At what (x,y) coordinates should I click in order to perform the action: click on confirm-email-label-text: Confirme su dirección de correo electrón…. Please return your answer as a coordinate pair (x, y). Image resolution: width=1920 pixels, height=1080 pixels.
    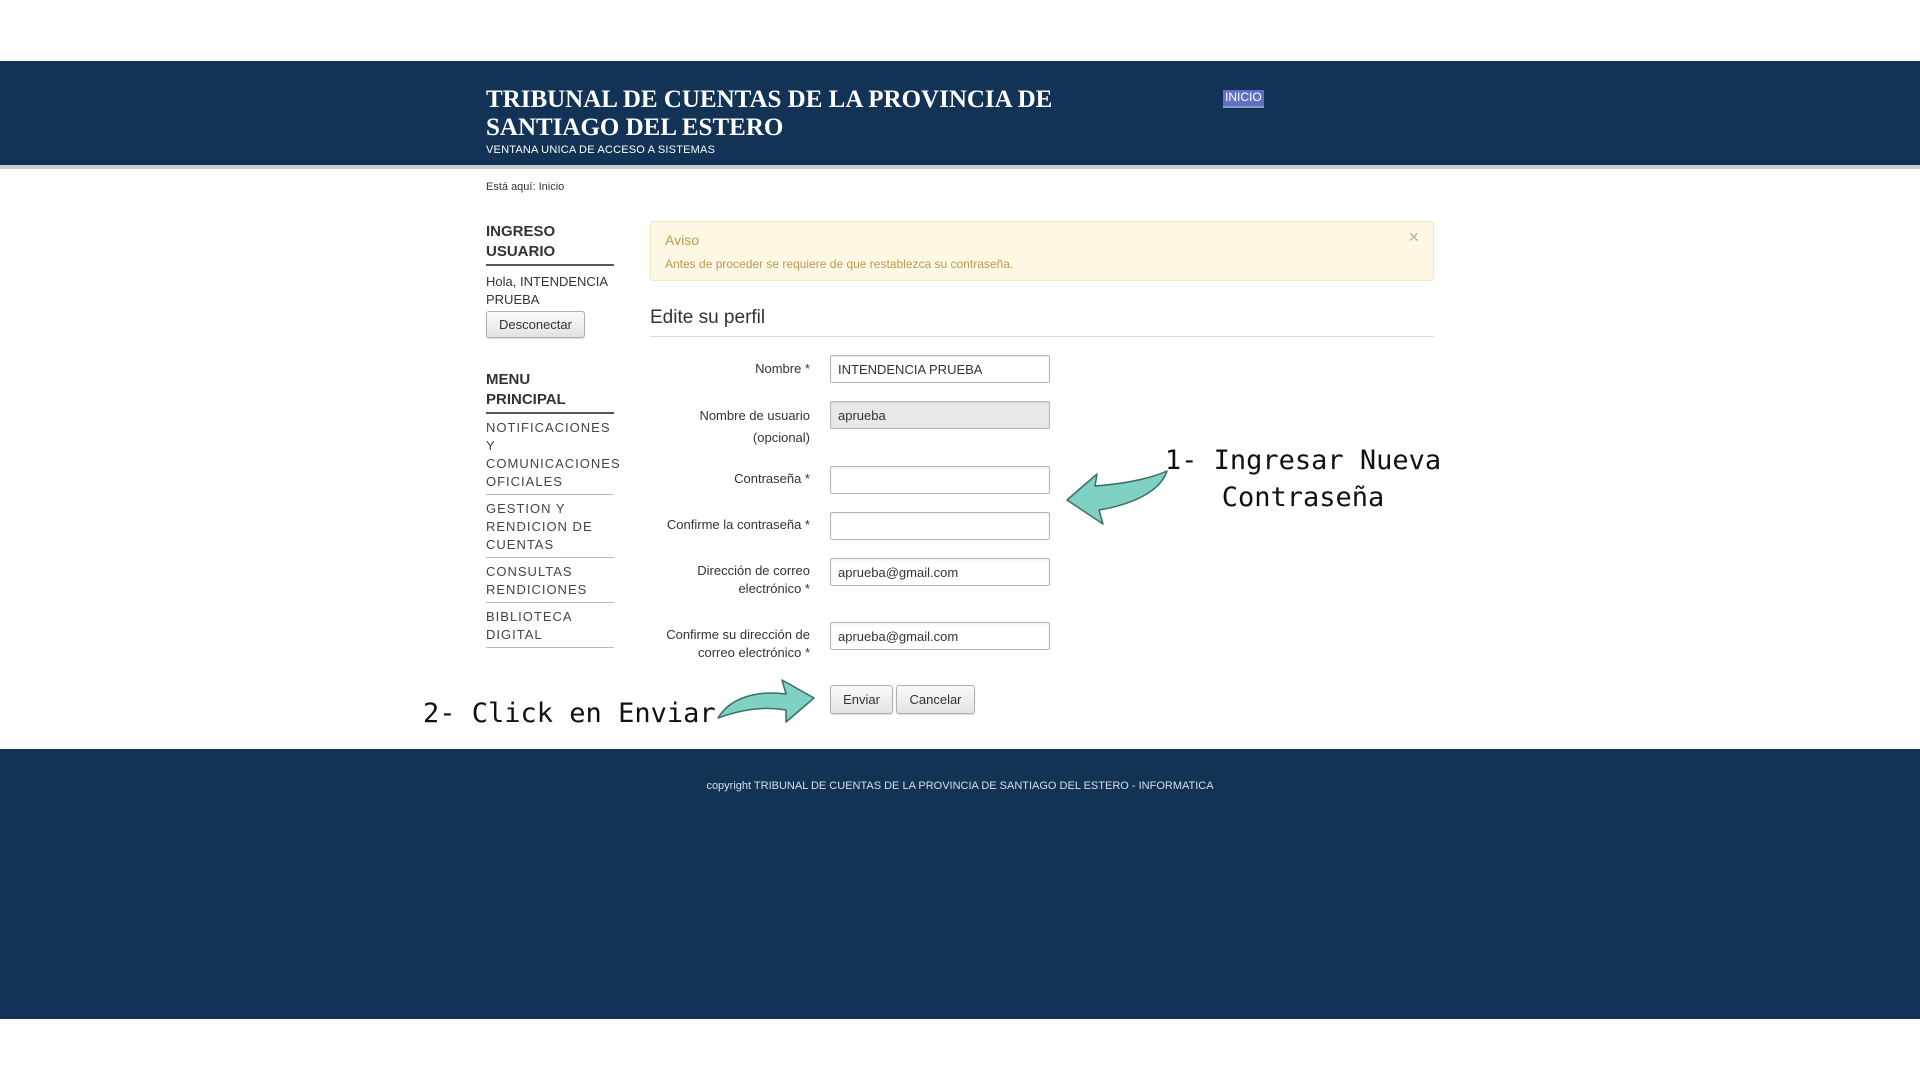
    Looking at the image, I should click on (738, 643).